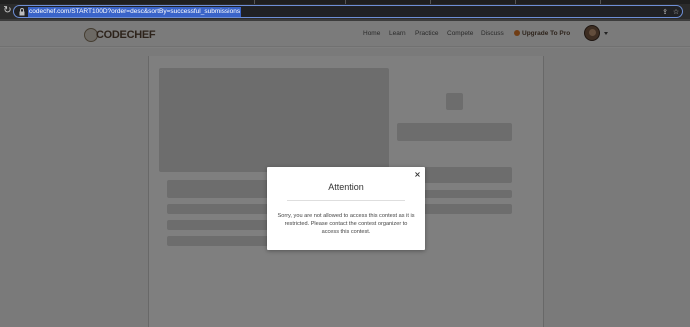 This screenshot has height=327, width=690. I want to click on dialog-divider, so click(346, 200).